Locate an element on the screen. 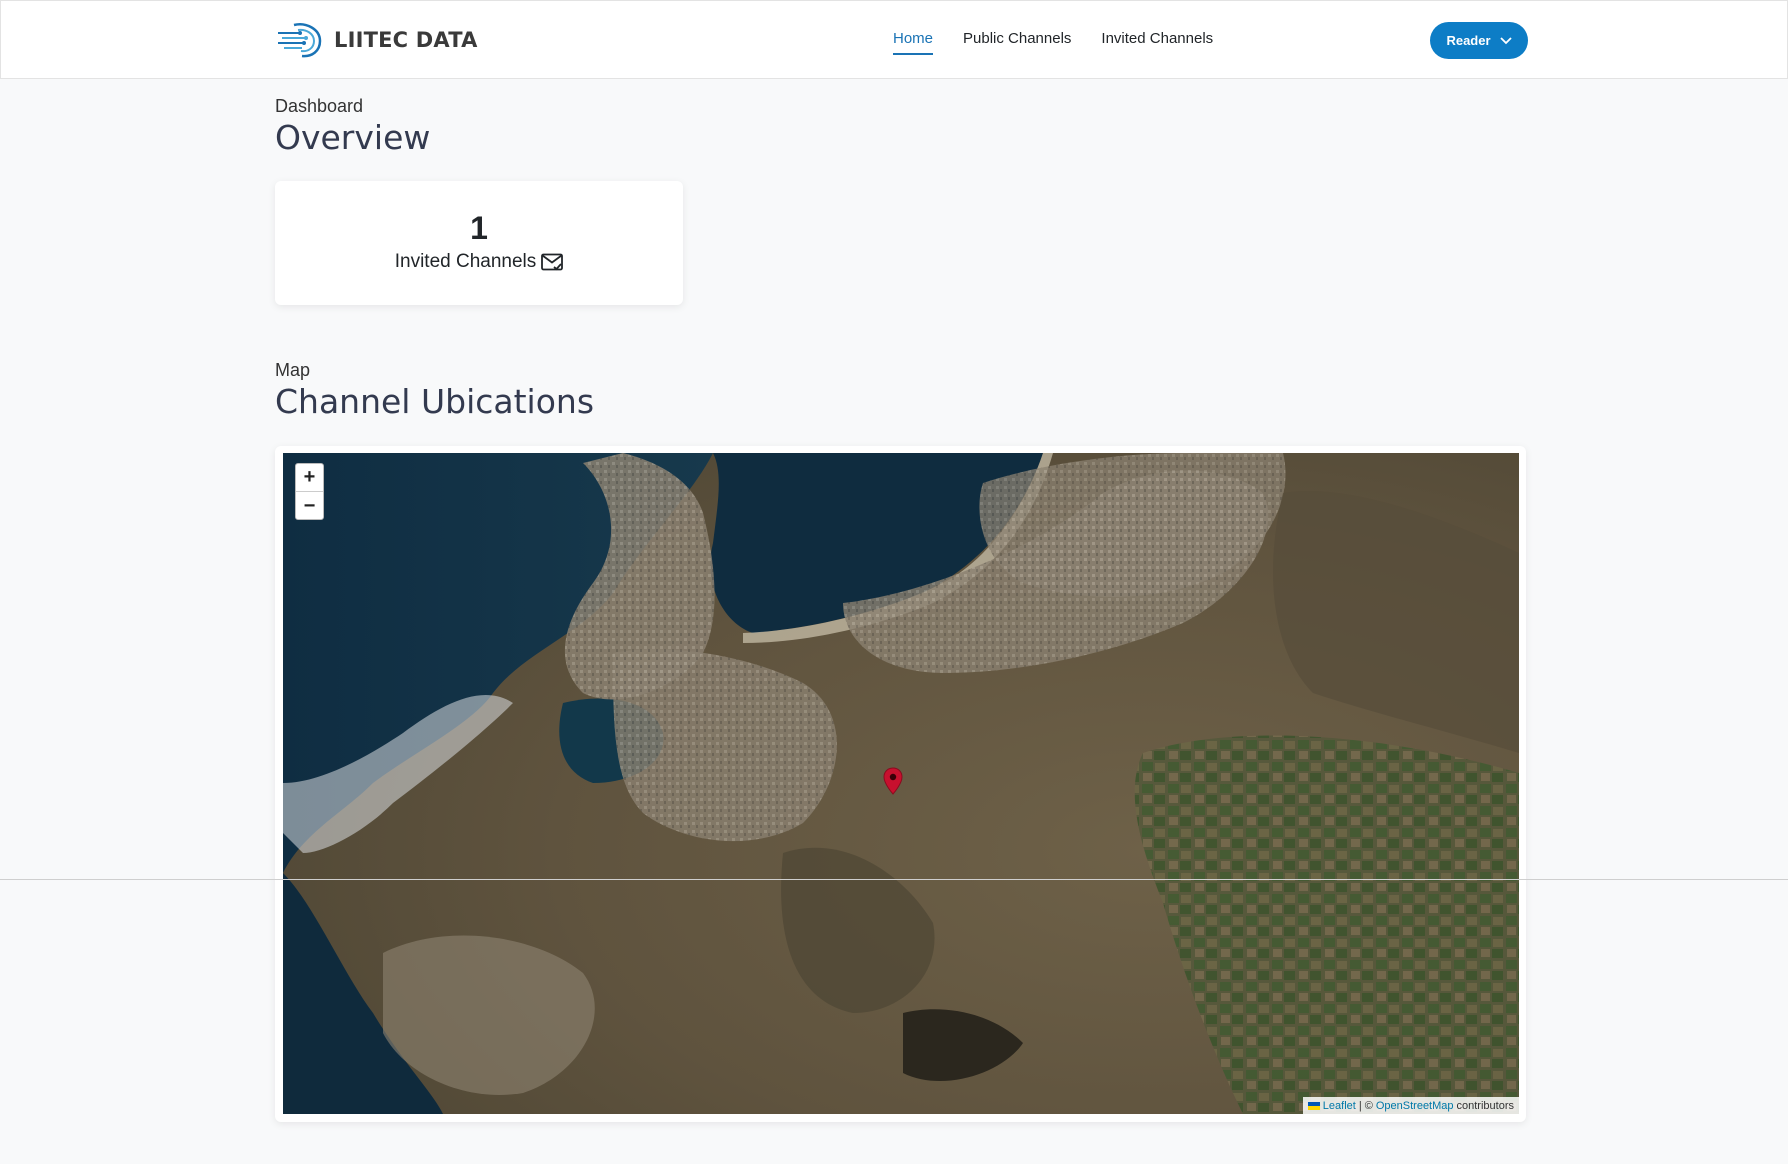  nav-home: Home is located at coordinates (913, 42).